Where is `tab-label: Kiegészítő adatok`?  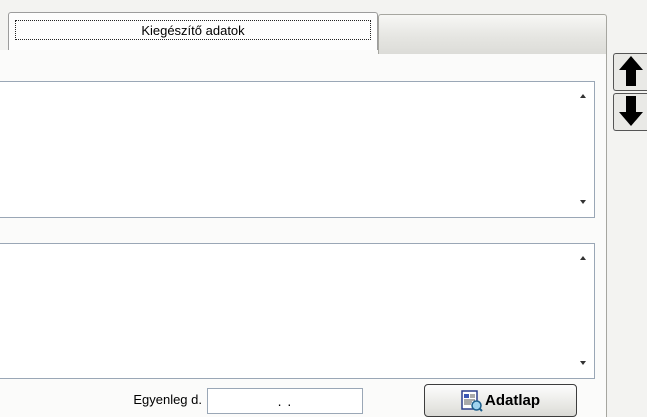 tab-label: Kiegészítő adatok is located at coordinates (193, 30).